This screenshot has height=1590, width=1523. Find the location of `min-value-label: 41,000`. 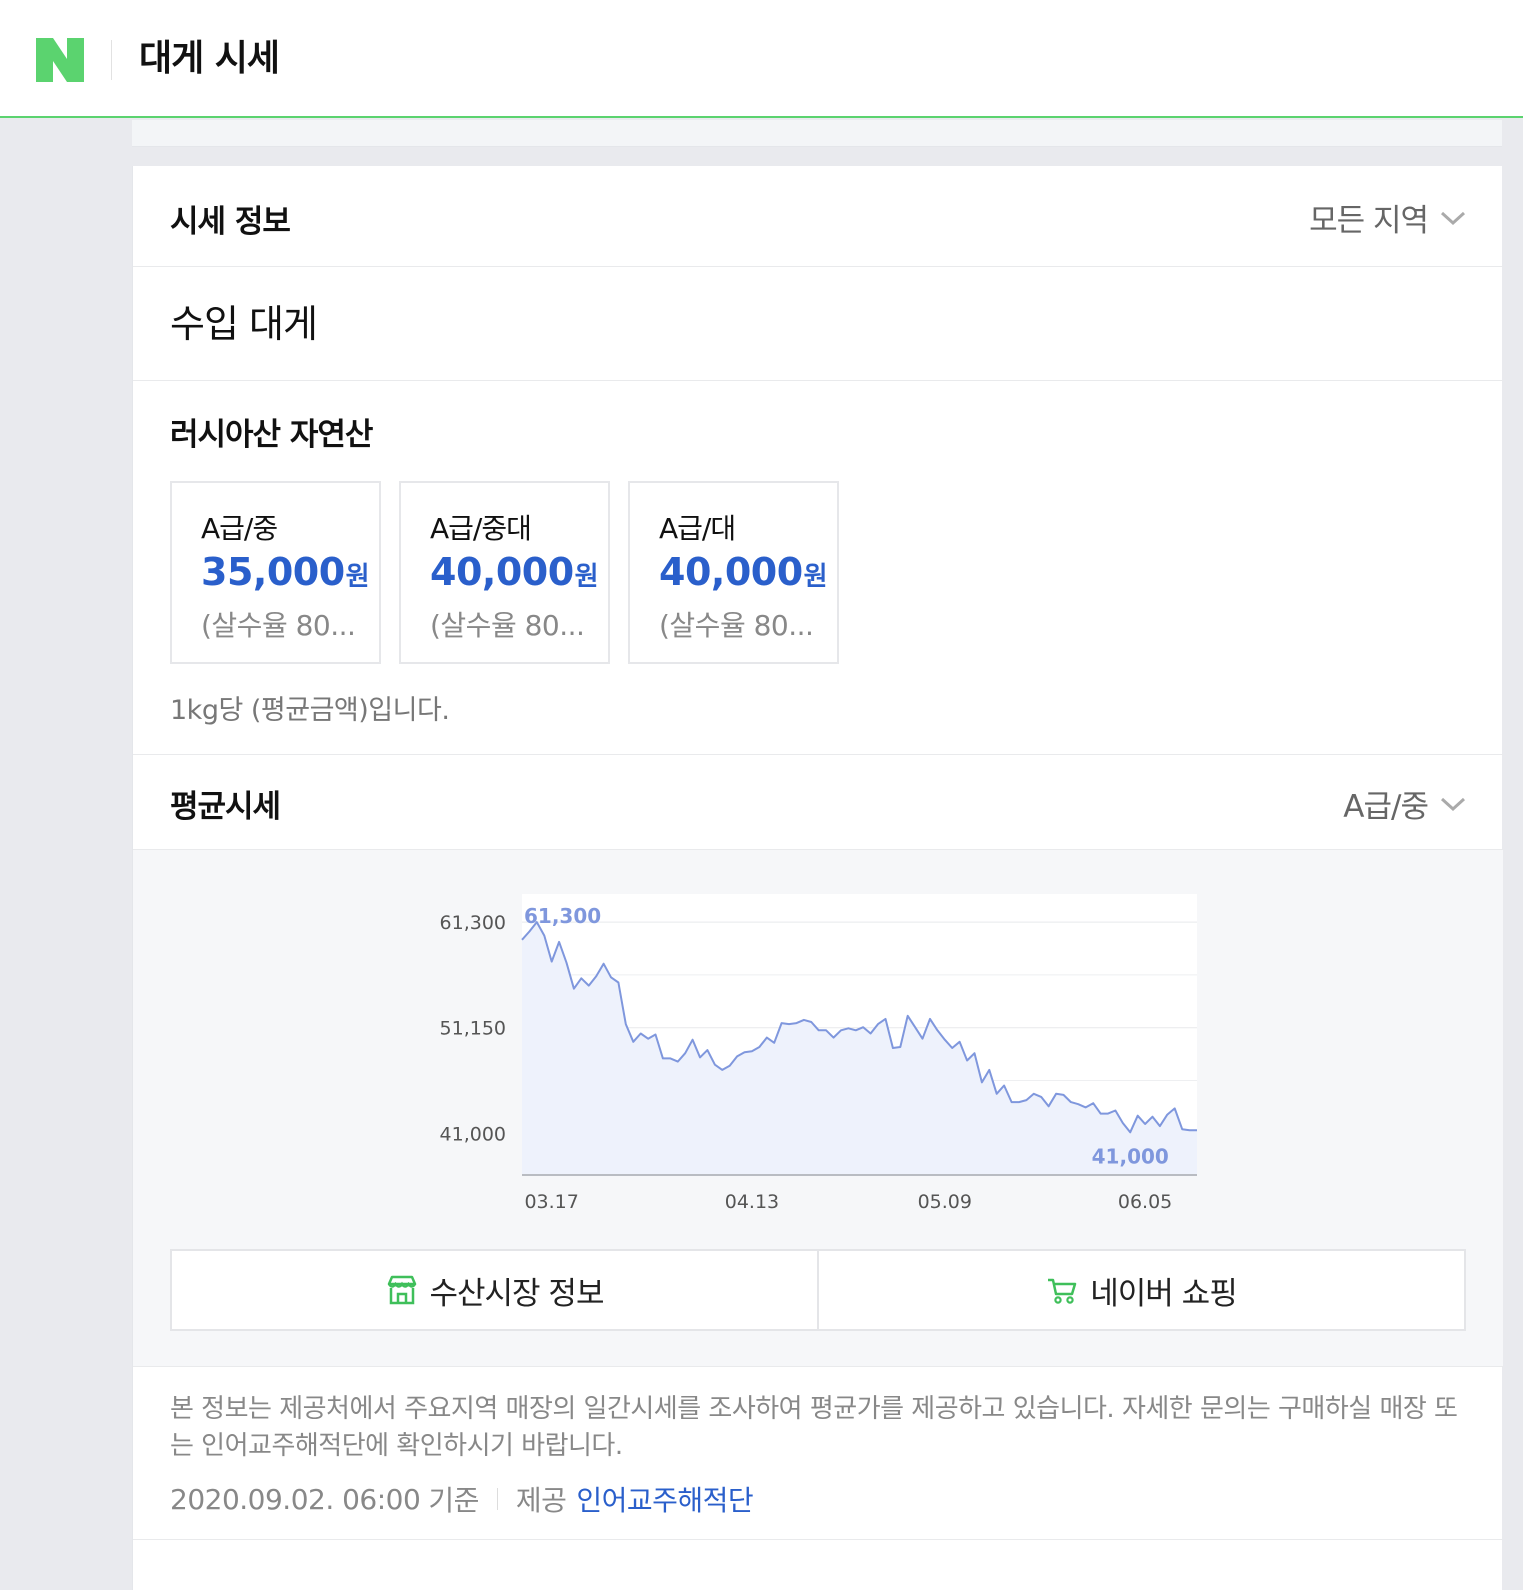

min-value-label: 41,000 is located at coordinates (1130, 1156).